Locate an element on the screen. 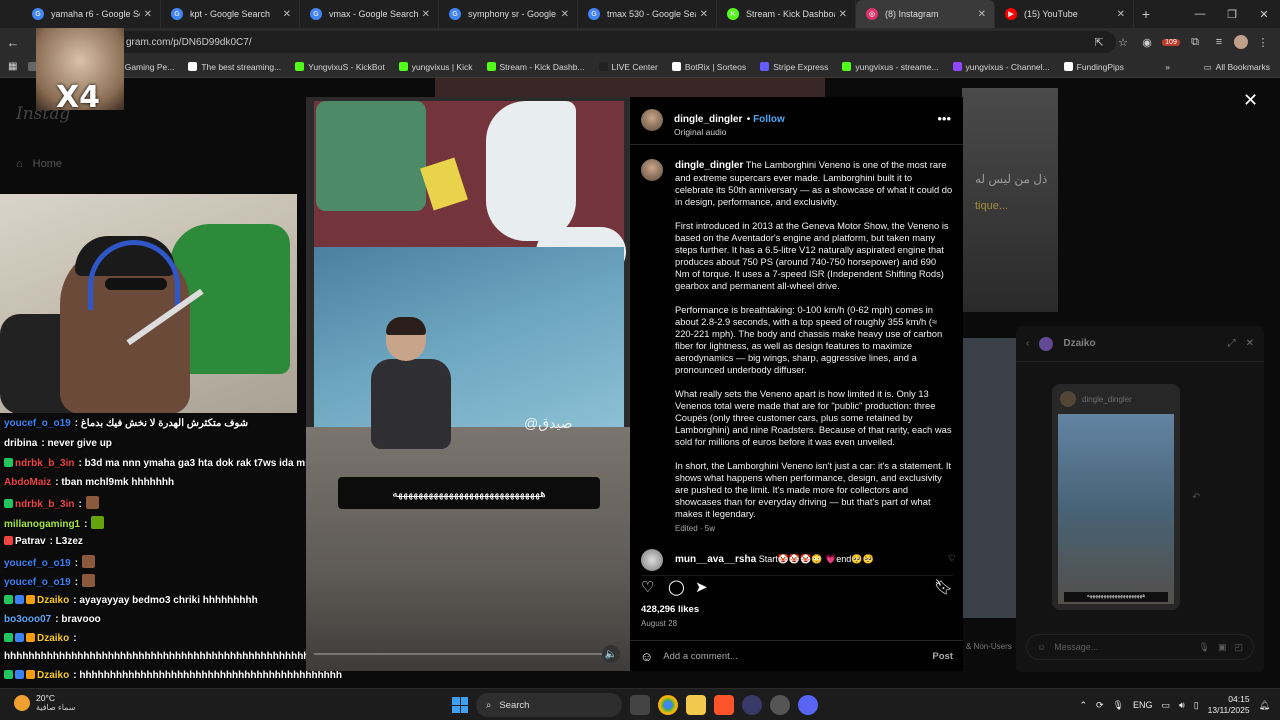 The width and height of the screenshot is (1280, 720). comment-icon: ◯ is located at coordinates (676, 587).